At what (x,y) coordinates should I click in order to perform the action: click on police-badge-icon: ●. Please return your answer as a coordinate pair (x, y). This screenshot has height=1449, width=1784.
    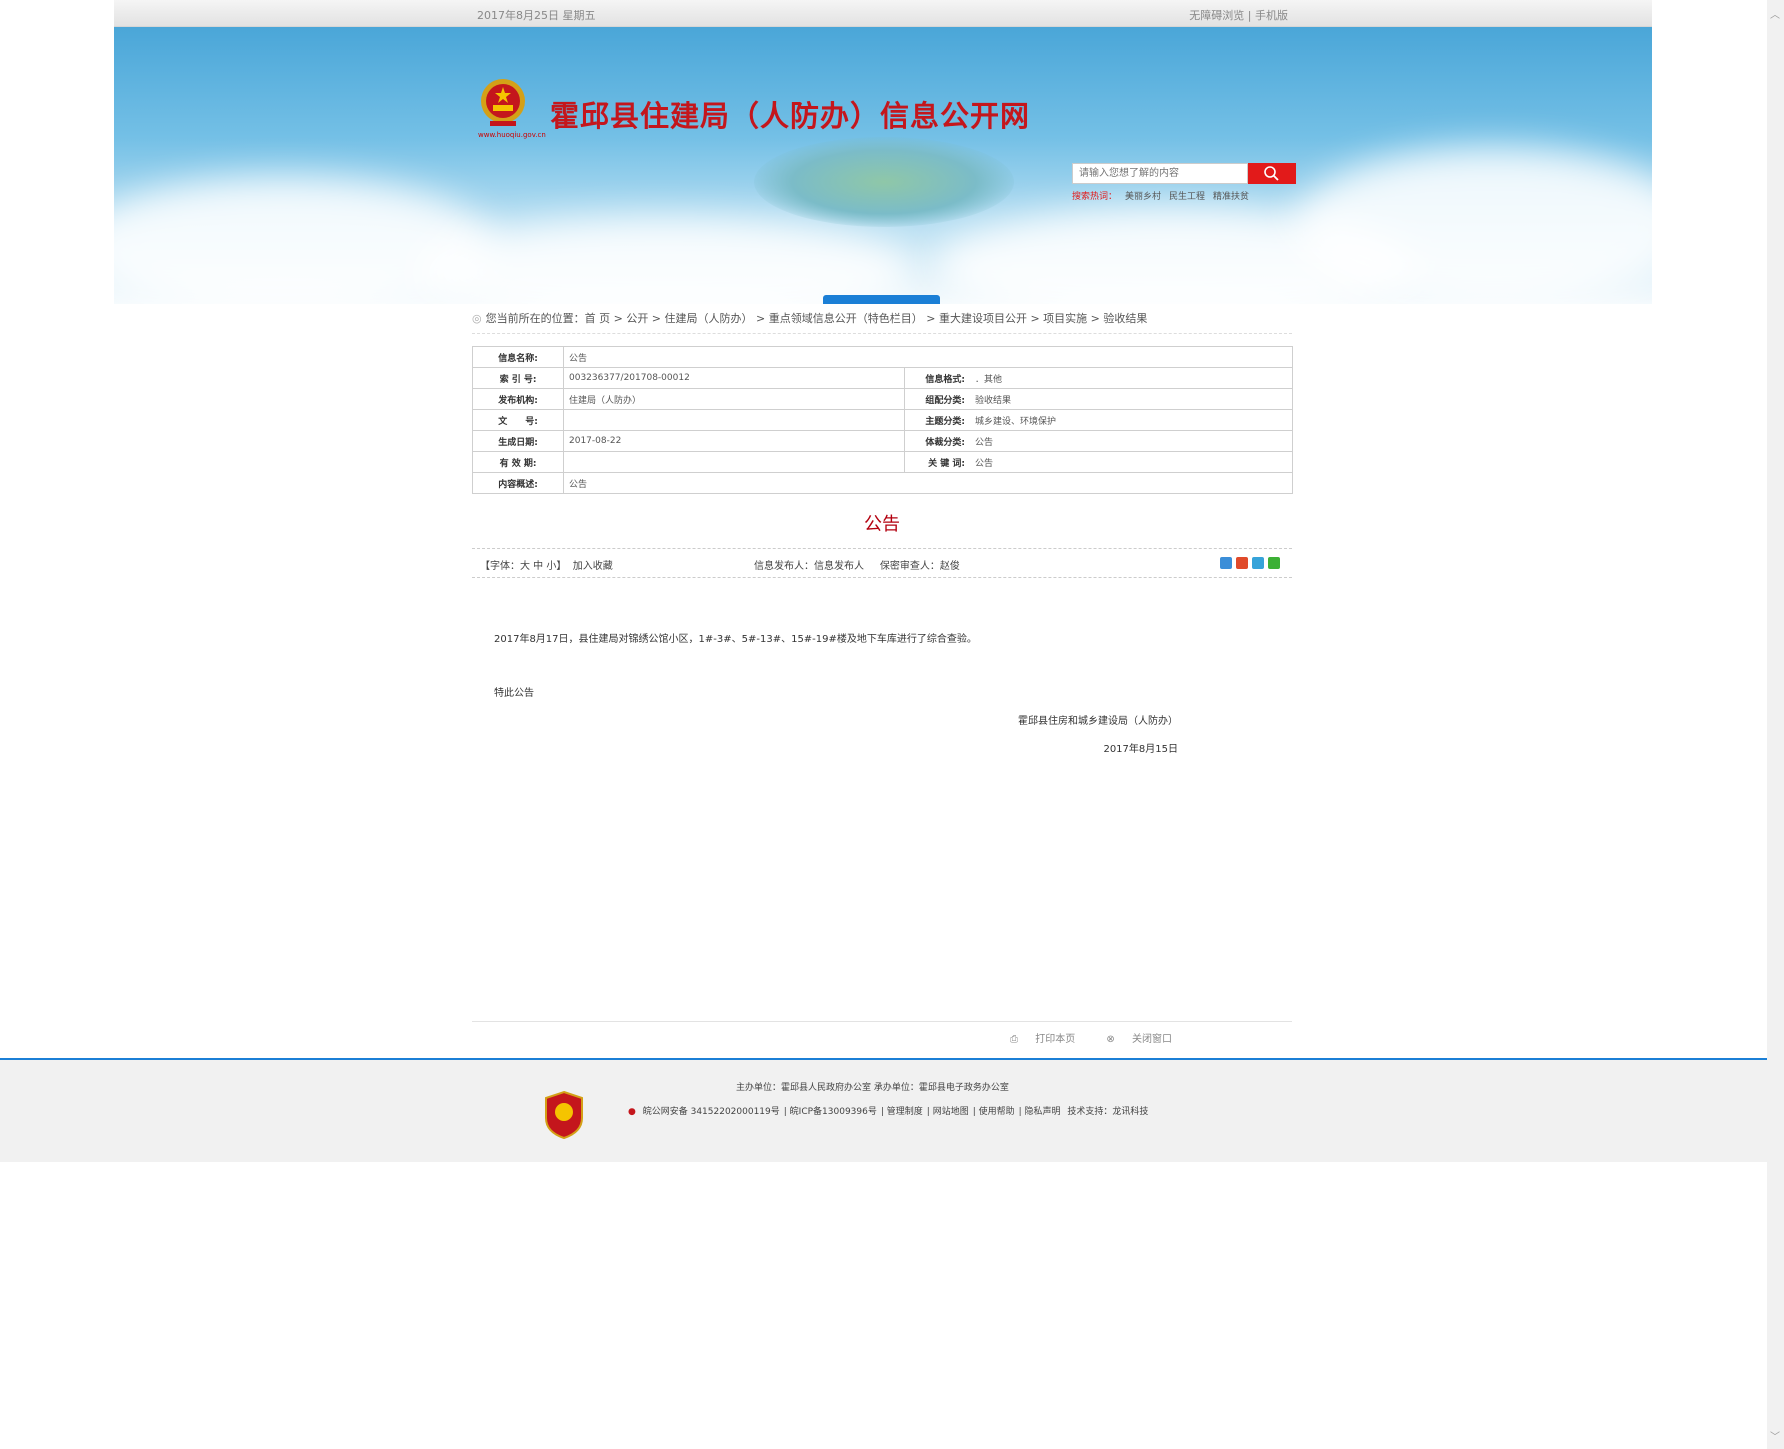
    Looking at the image, I should click on (632, 1112).